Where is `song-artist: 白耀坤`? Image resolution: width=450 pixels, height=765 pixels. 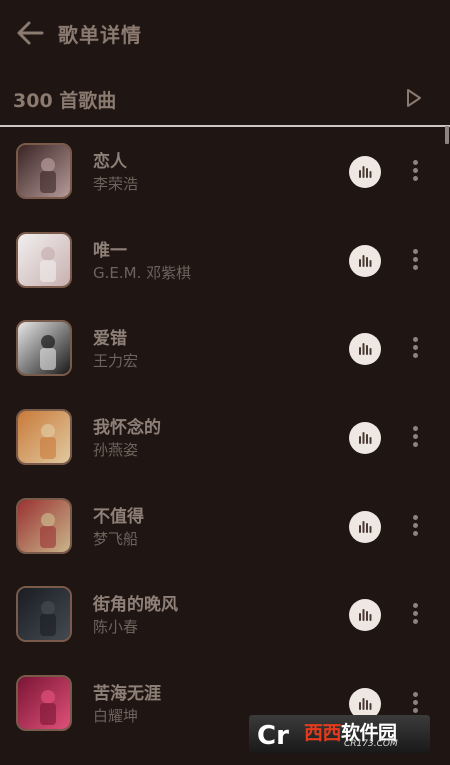
song-artist: 白耀坤 is located at coordinates (116, 716).